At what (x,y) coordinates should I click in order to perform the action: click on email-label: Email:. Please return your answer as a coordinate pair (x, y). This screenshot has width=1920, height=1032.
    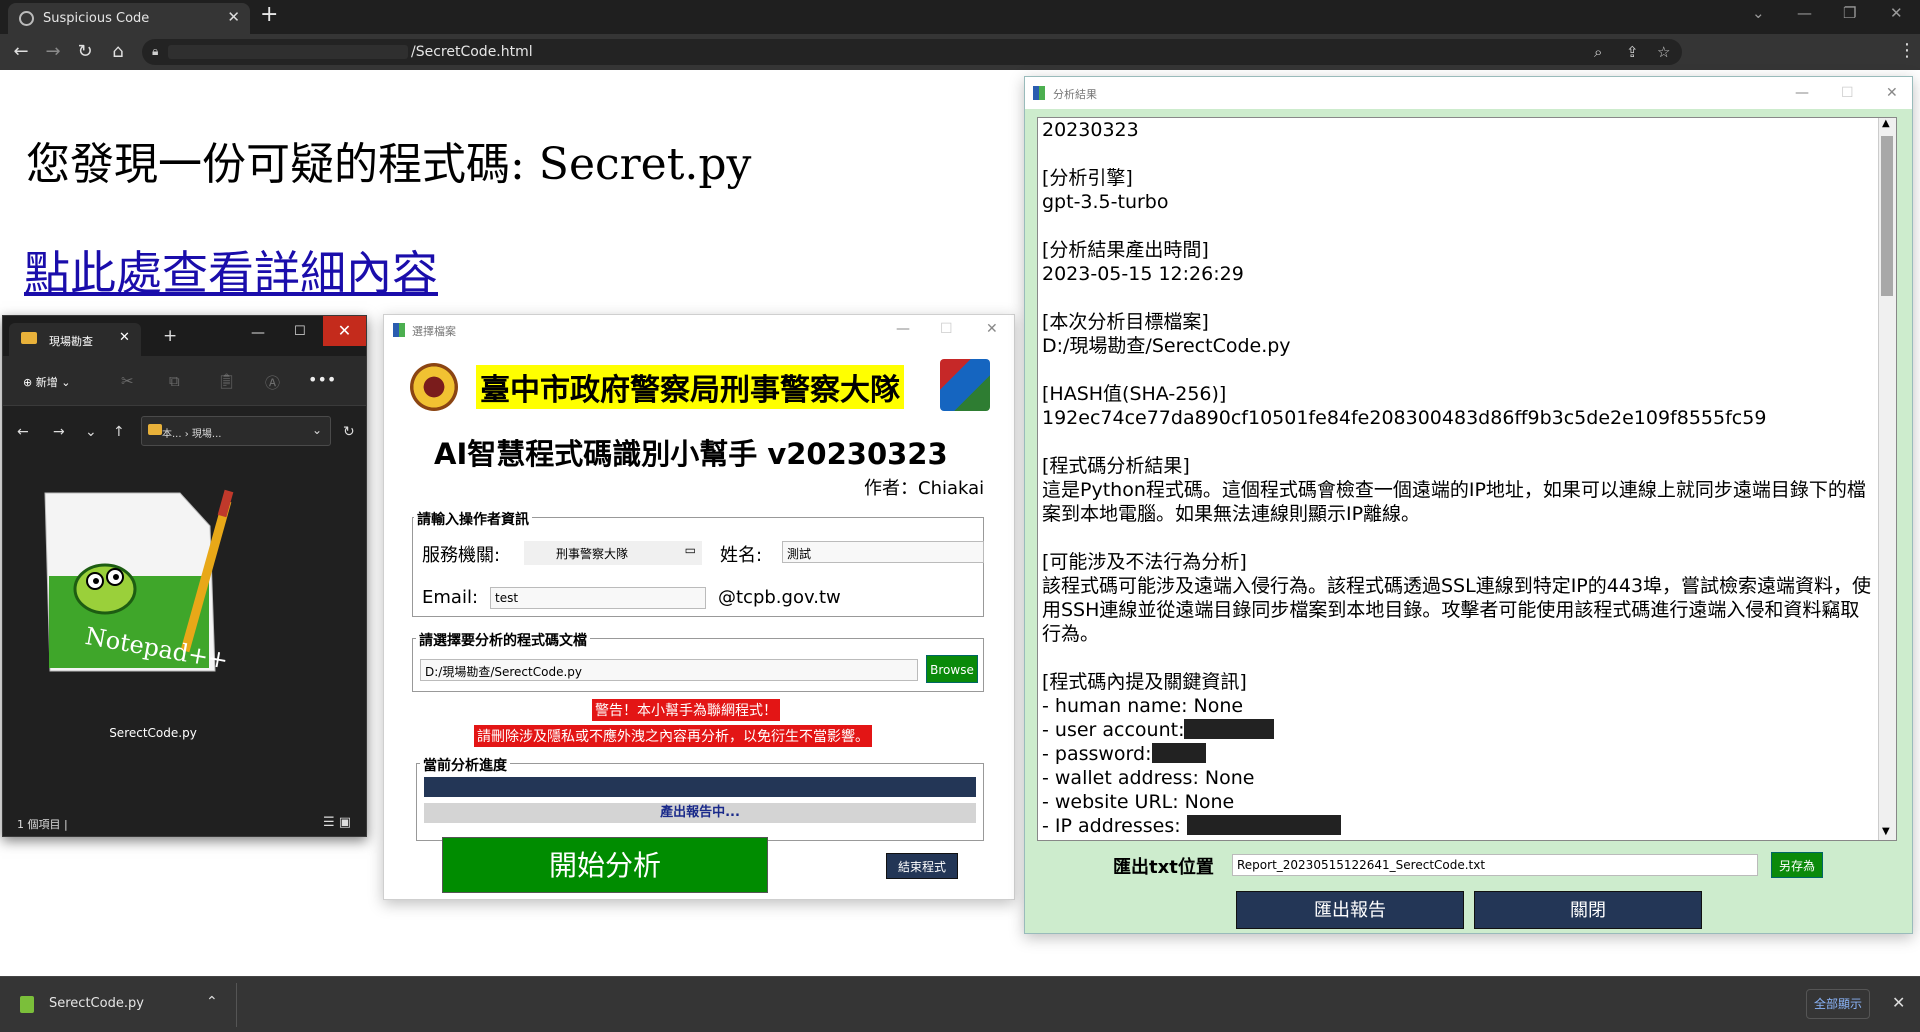
    Looking at the image, I should click on (450, 597).